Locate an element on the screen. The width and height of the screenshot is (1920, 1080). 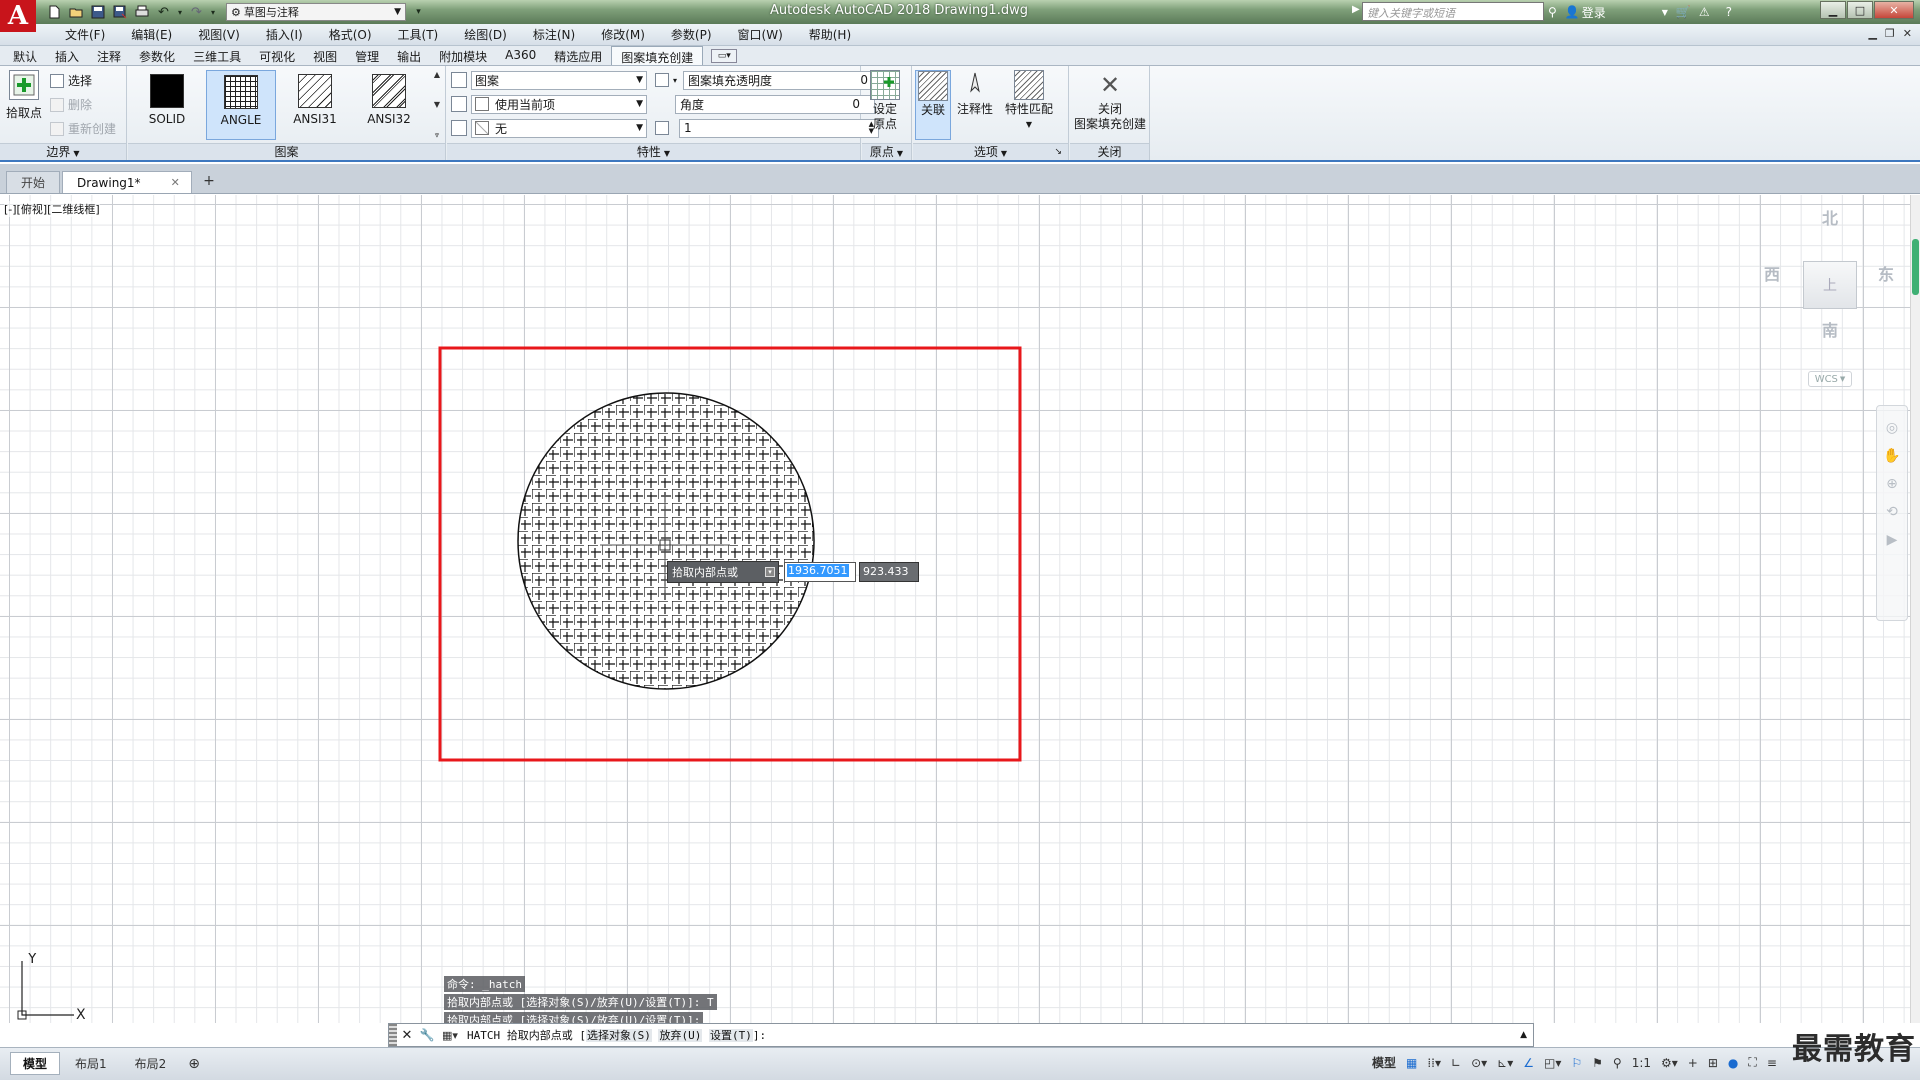
menu-format: 格式(O) is located at coordinates (350, 34).